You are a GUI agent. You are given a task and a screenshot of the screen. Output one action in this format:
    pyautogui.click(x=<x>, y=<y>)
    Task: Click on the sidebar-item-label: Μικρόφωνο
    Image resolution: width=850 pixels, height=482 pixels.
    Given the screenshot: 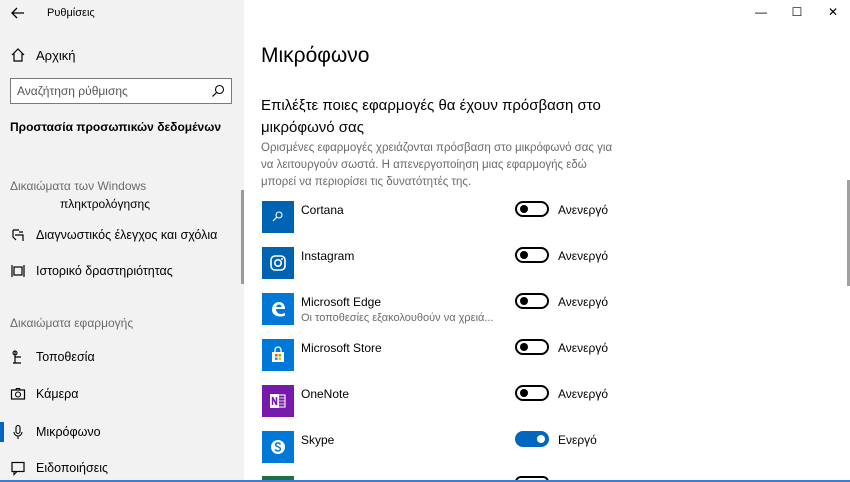 What is the action you would take?
    pyautogui.click(x=68, y=432)
    